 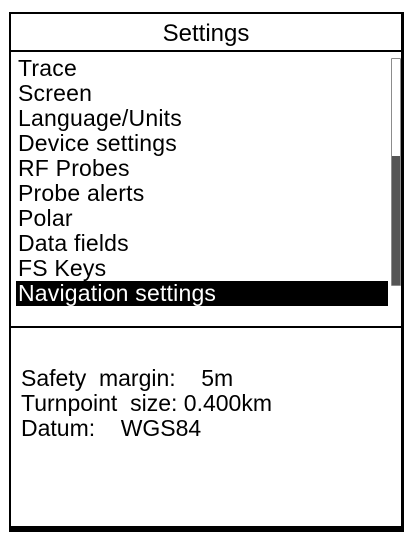 I want to click on title-divider, so click(x=206, y=51).